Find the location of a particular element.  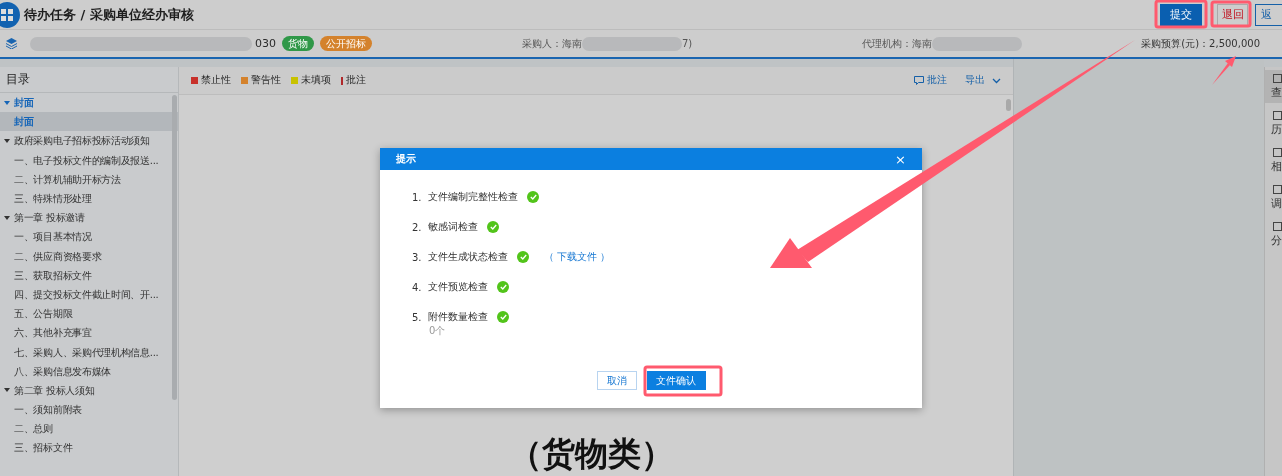

item-number: 1. is located at coordinates (417, 197).